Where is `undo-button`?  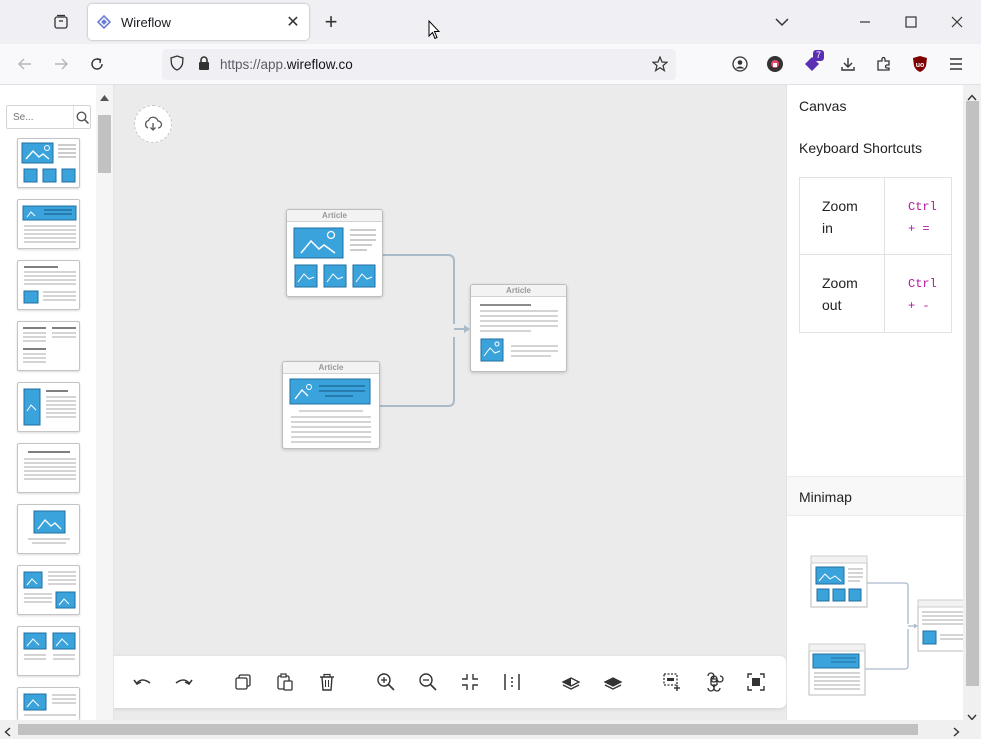 undo-button is located at coordinates (142, 682).